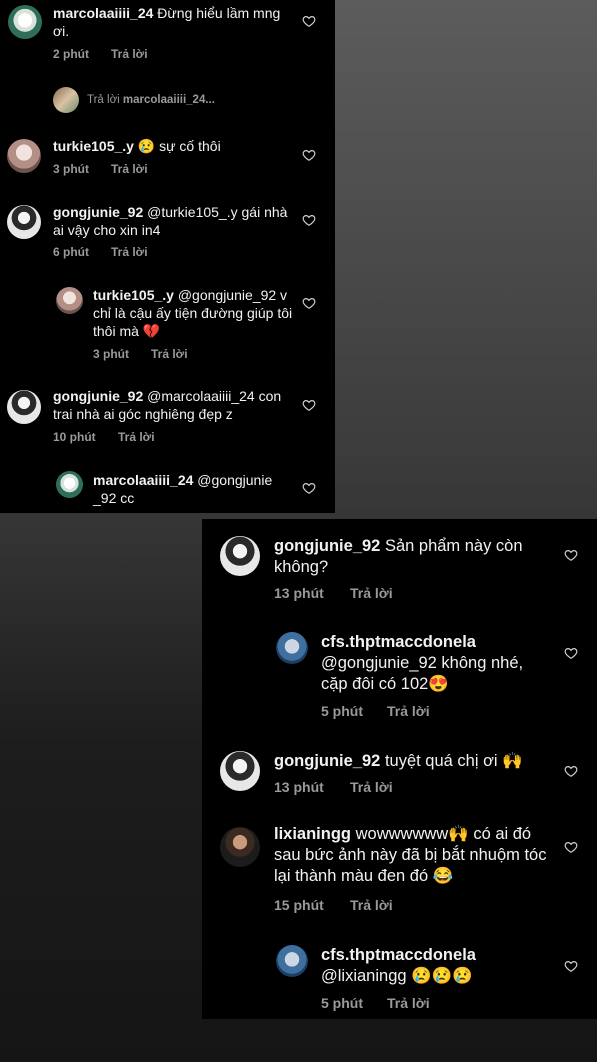 This screenshot has height=1062, width=597. Describe the element at coordinates (398, 557) in the screenshot. I see `comment-text: gongjunie_92 Sản phẩm này còn không?` at that location.